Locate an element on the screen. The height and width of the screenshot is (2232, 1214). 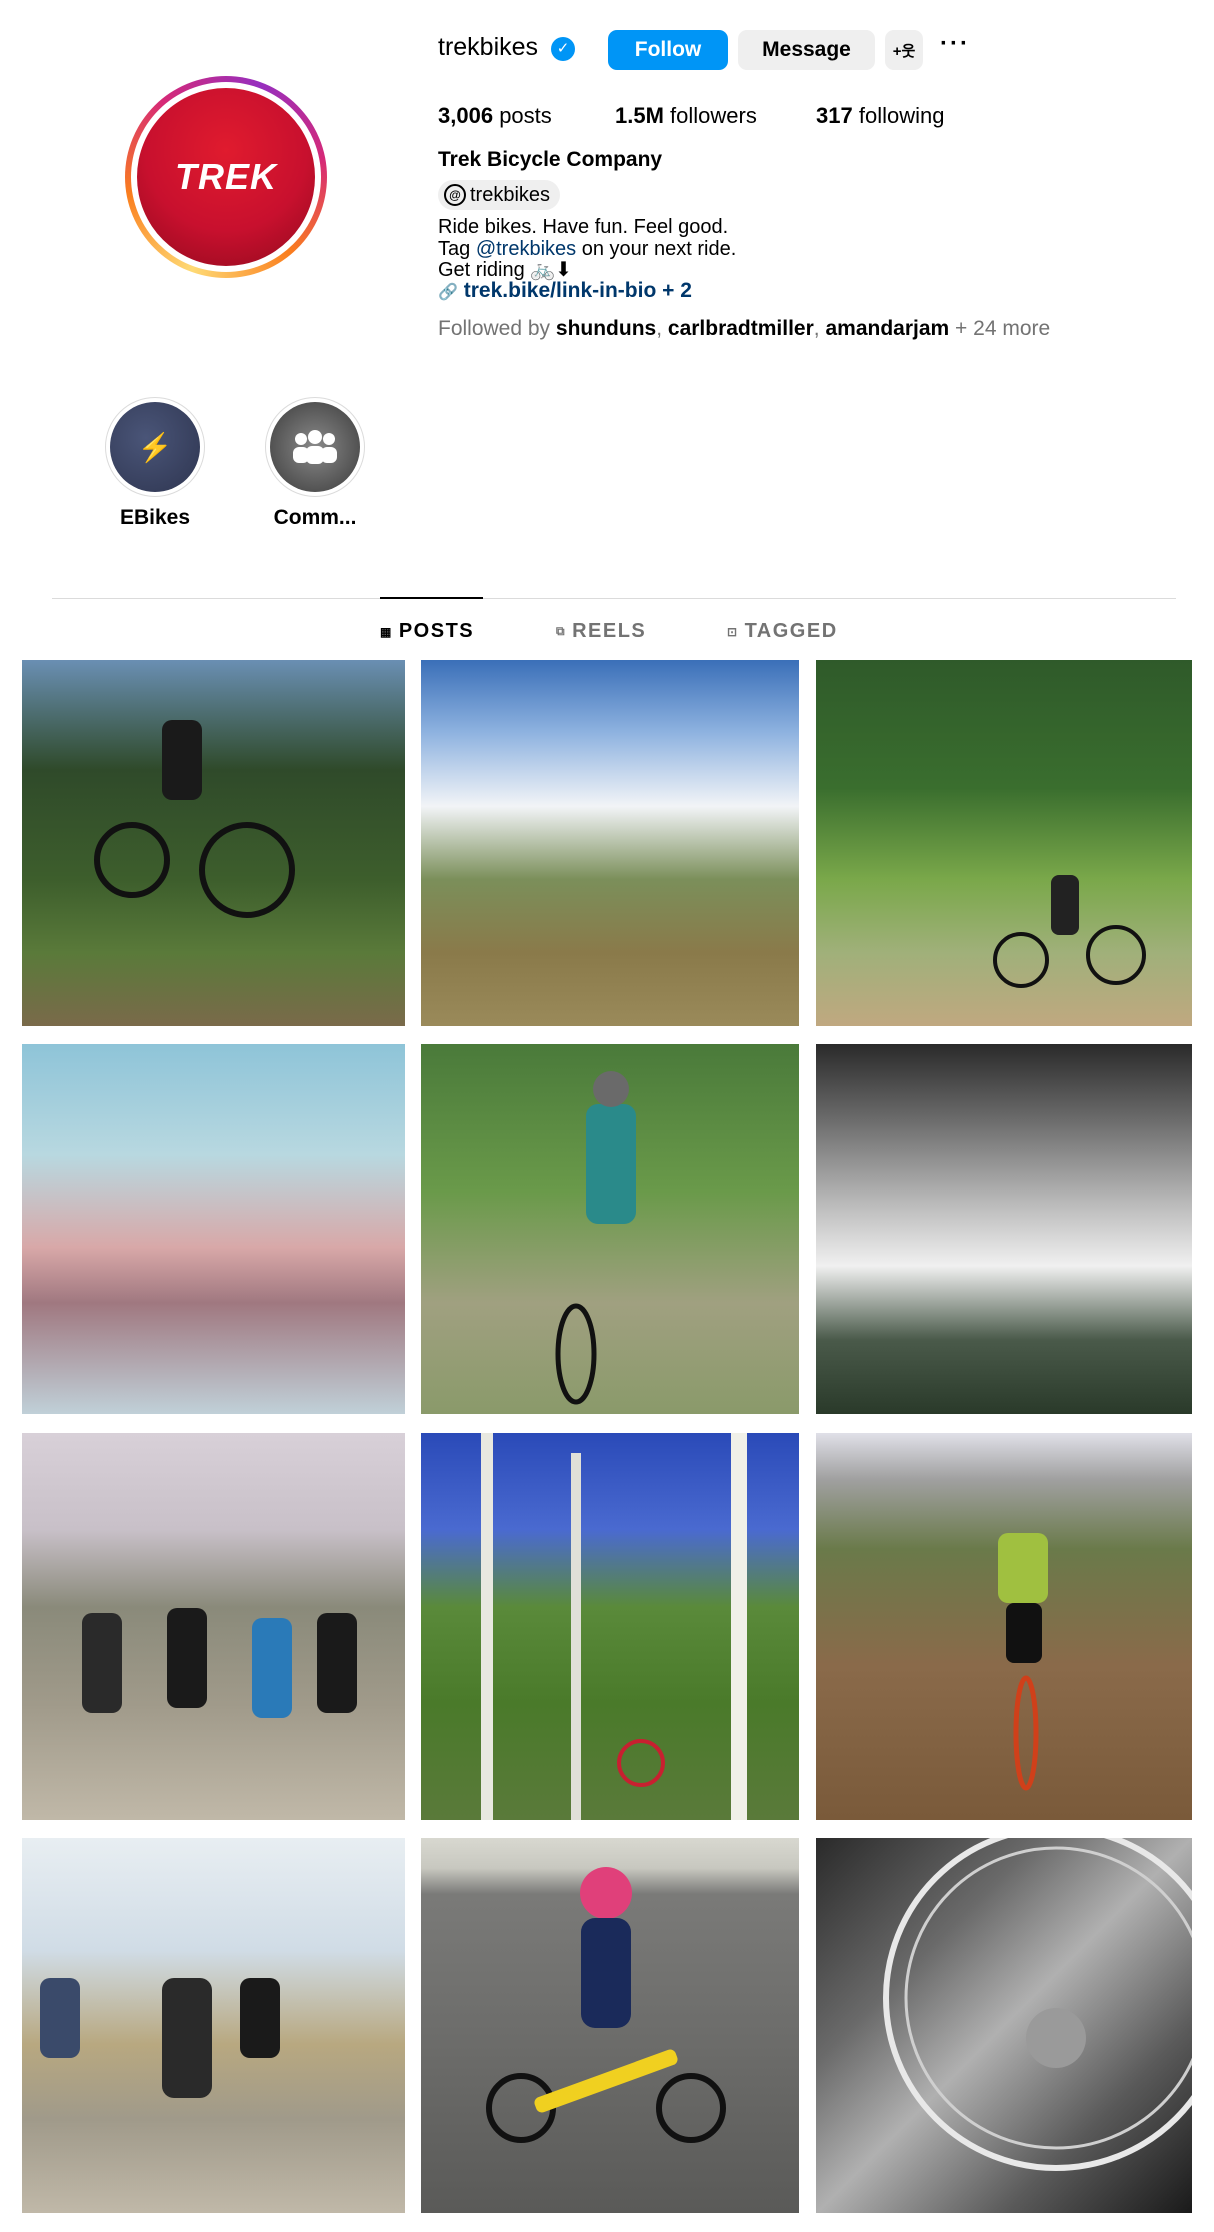
bio-line: Tag @trekbikes on your next ride. is located at coordinates (587, 249).